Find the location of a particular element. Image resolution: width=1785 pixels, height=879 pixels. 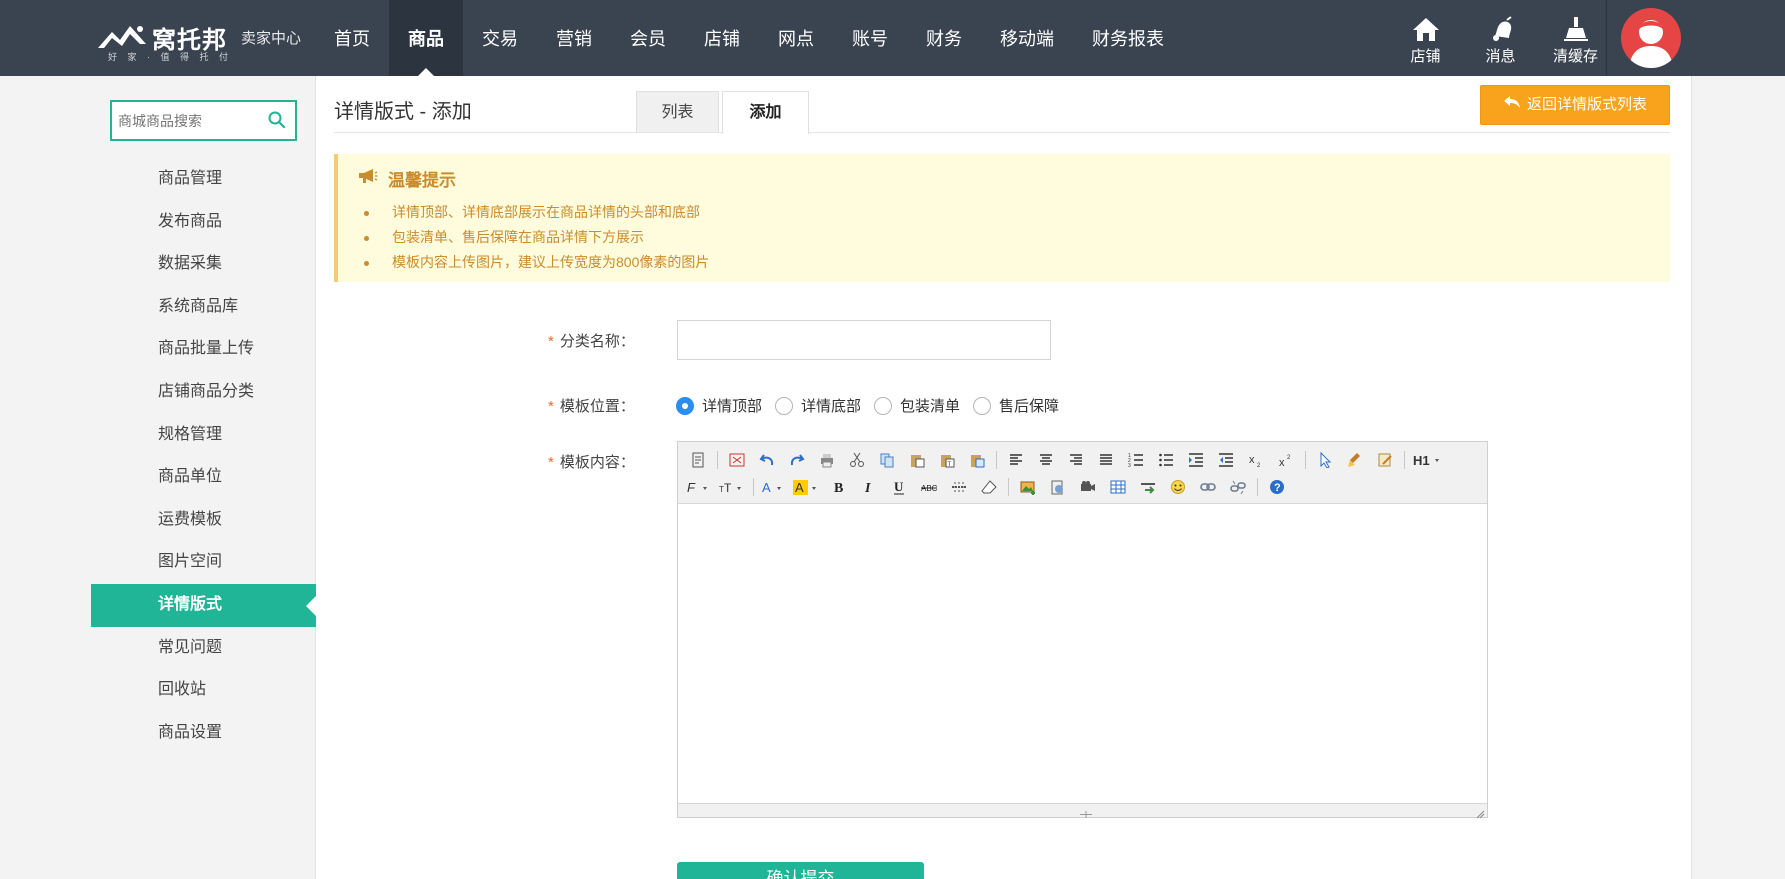

font-family-icon: F is located at coordinates (699, 487).